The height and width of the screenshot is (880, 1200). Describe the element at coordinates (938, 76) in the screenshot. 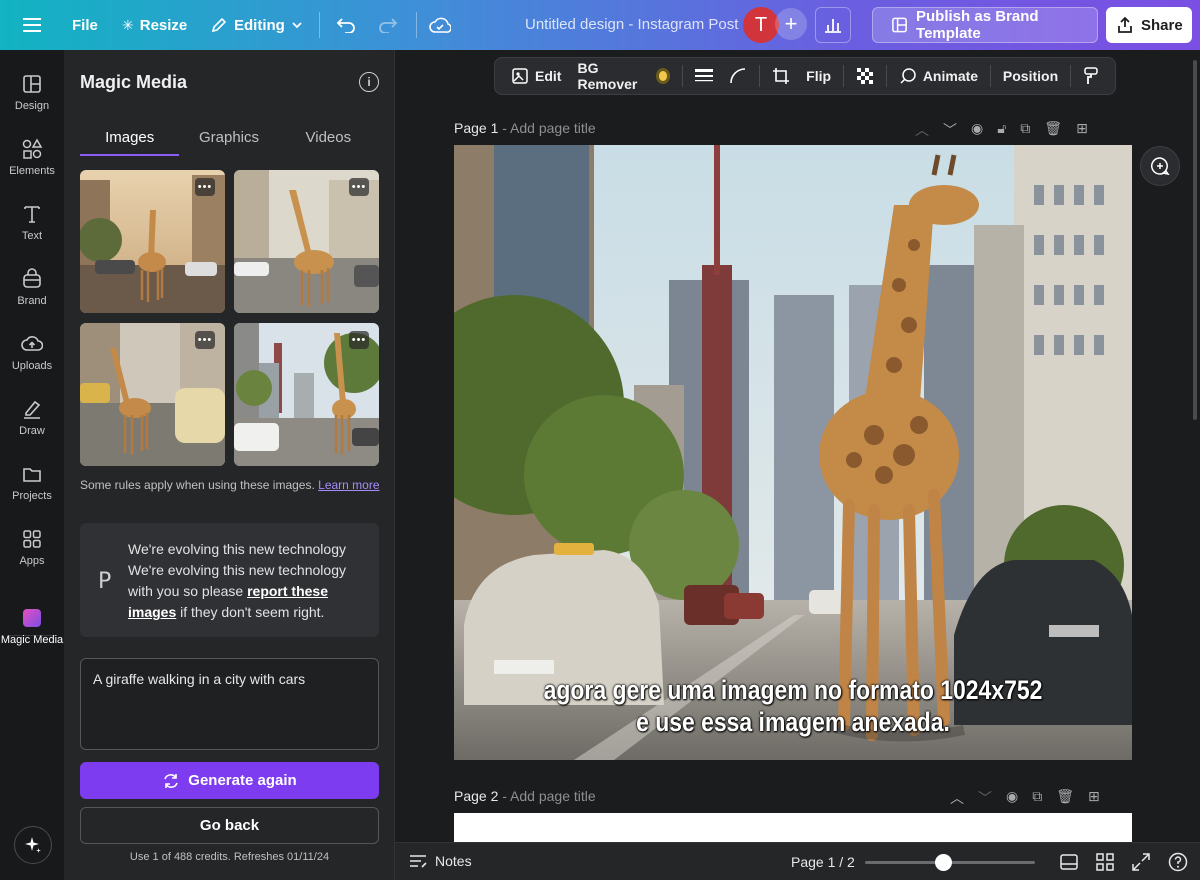

I see `animate-button: Animate` at that location.